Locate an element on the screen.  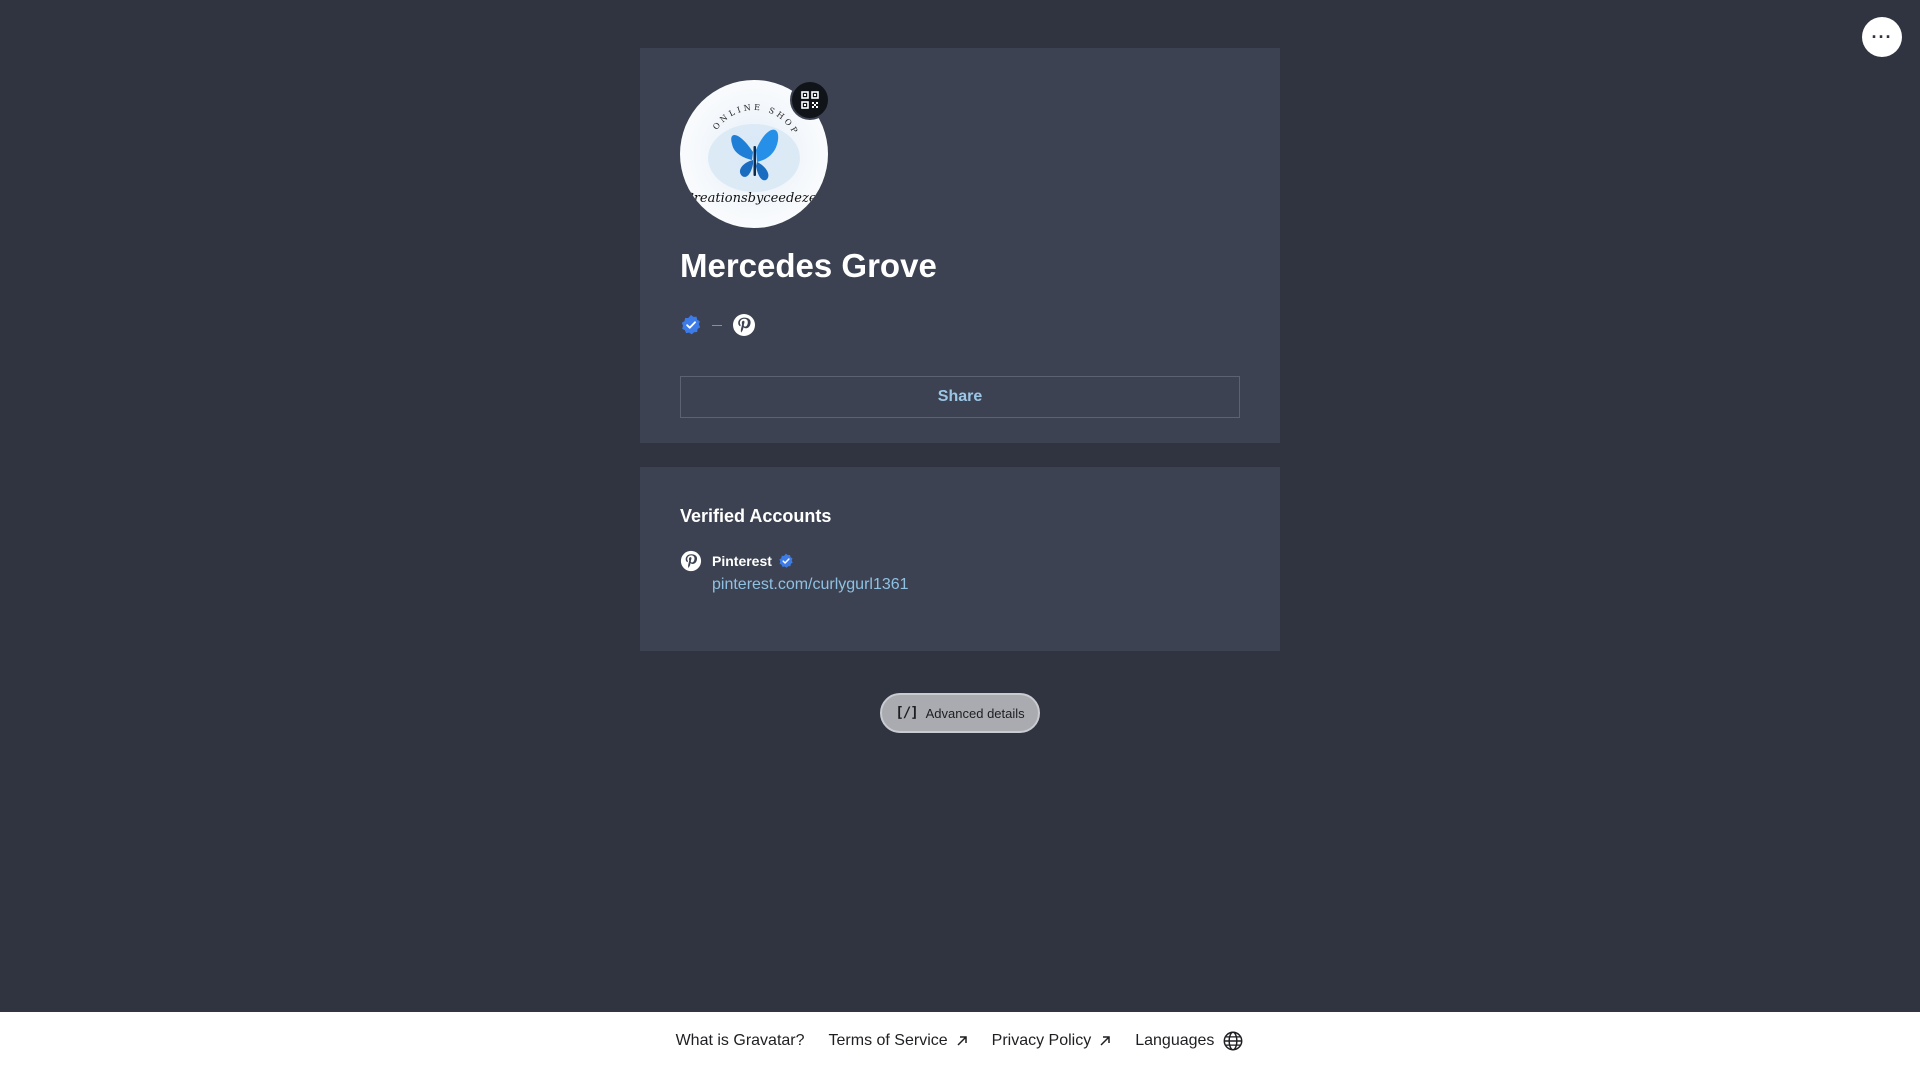
advanced-details-button: [/] Advanced details is located at coordinates (960, 713).